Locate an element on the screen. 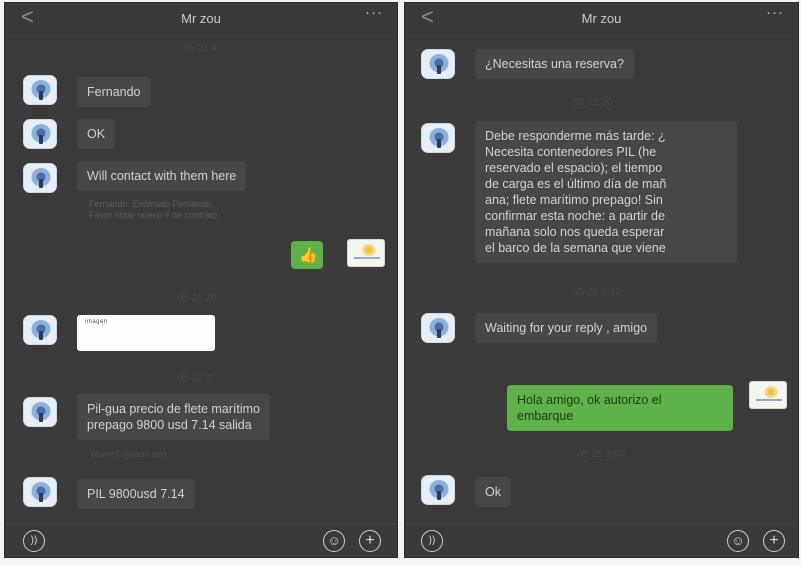  message-bubble: ¿Necesitas una reserva? is located at coordinates (554, 64).